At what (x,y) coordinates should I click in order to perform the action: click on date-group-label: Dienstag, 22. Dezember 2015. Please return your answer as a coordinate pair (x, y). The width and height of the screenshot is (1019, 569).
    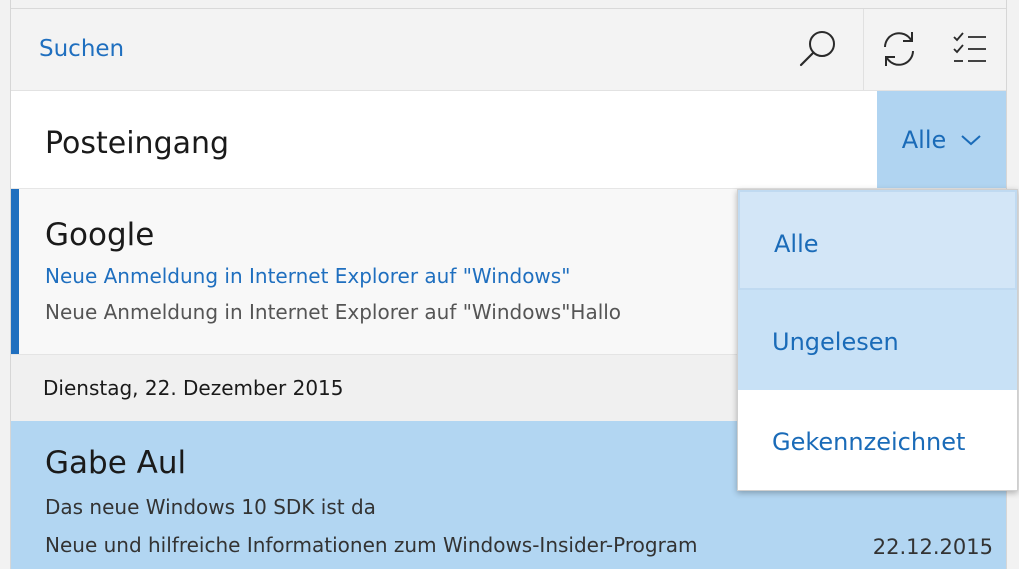
    Looking at the image, I should click on (193, 388).